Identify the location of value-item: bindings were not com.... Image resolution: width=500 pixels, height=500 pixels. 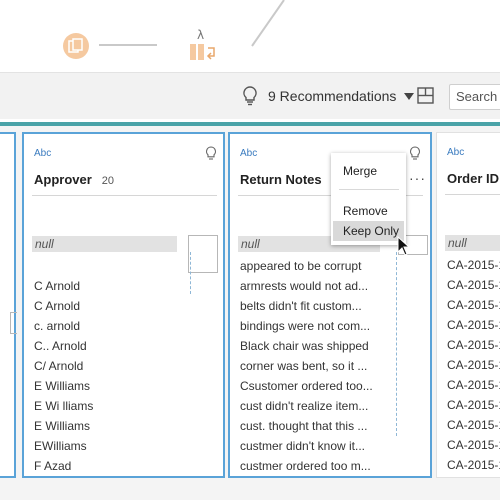
(306, 326).